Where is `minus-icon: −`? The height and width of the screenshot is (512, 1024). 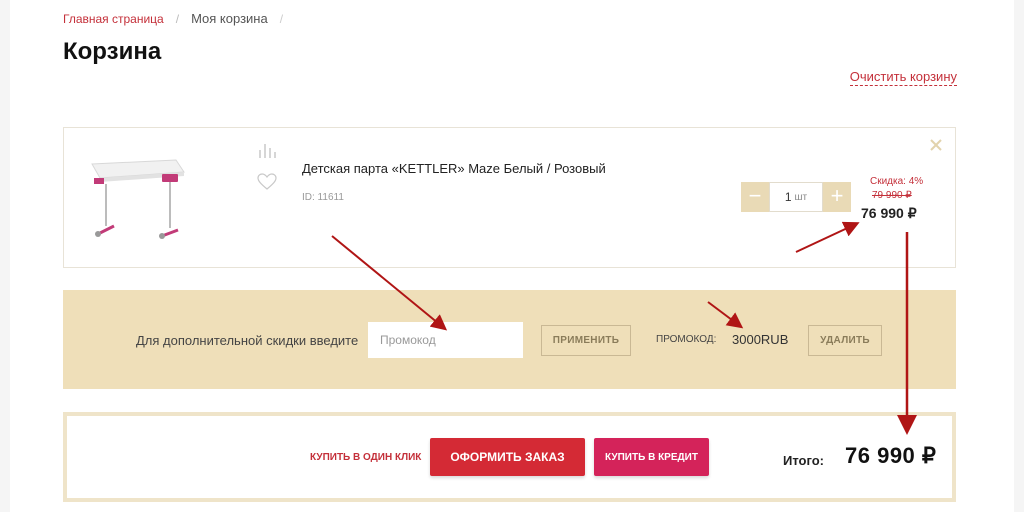
minus-icon: − is located at coordinates (755, 197).